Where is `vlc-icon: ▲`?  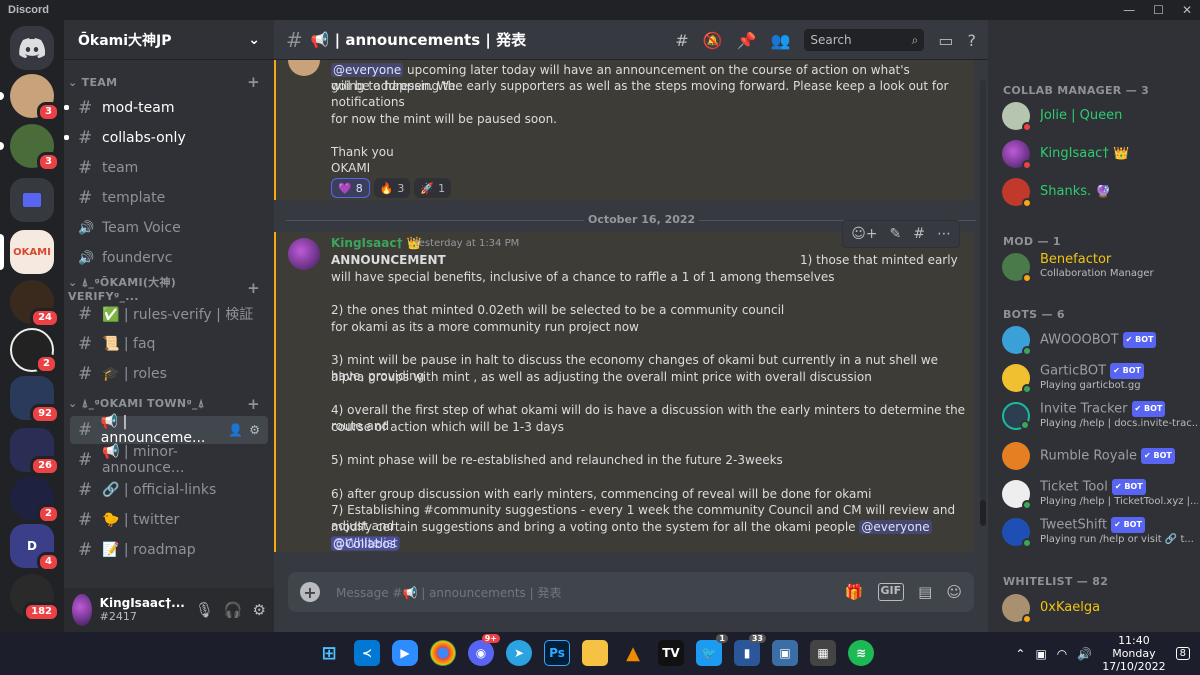
vlc-icon: ▲ is located at coordinates (633, 653).